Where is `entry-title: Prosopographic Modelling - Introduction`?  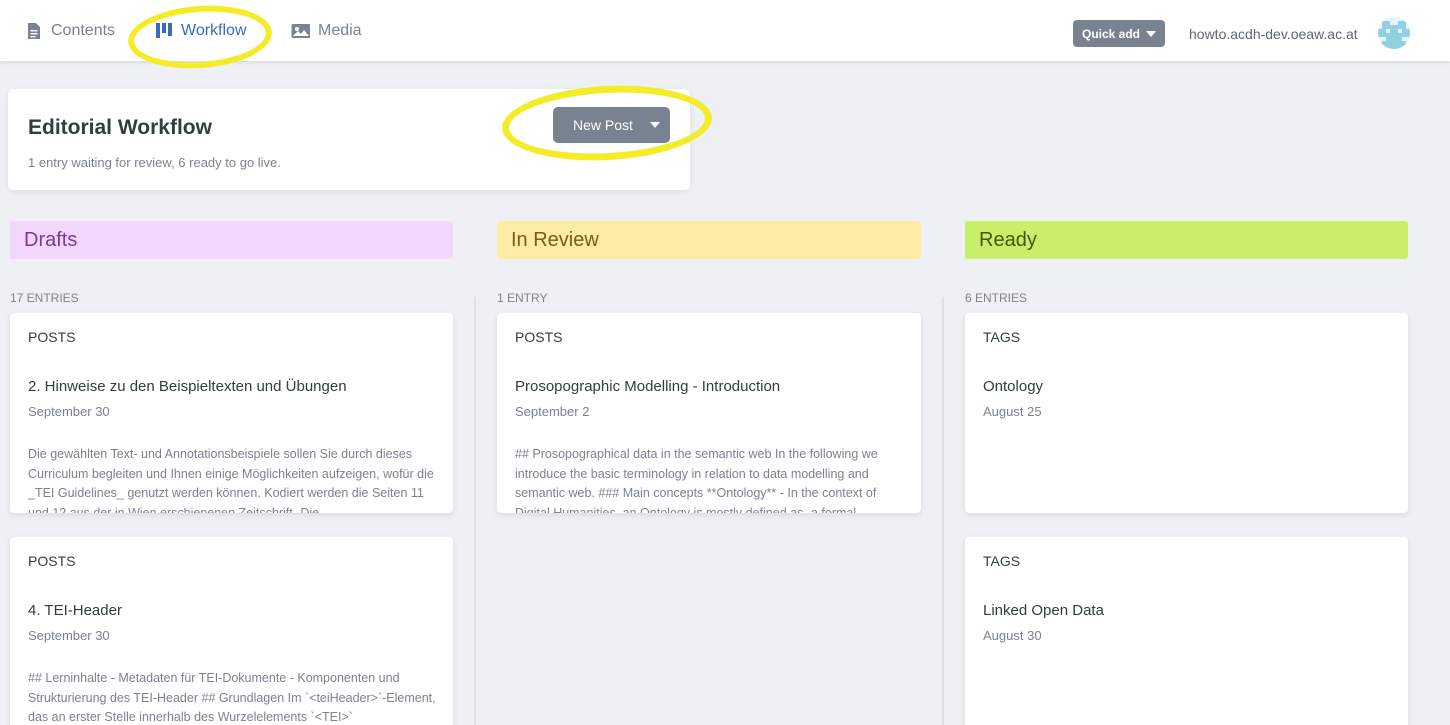 entry-title: Prosopographic Modelling - Introduction is located at coordinates (648, 386).